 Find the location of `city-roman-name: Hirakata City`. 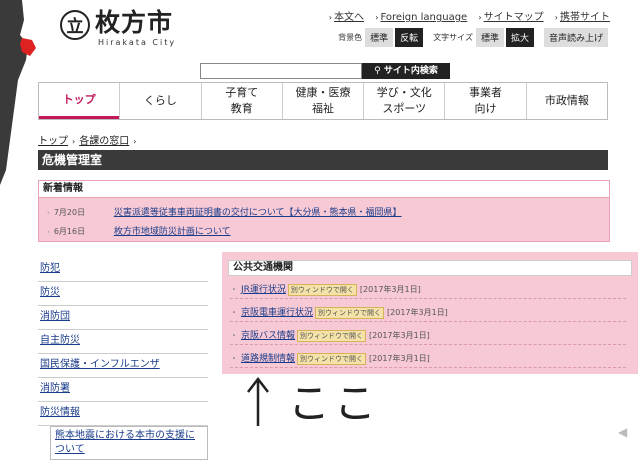

city-roman-name: Hirakata City is located at coordinates (137, 42).